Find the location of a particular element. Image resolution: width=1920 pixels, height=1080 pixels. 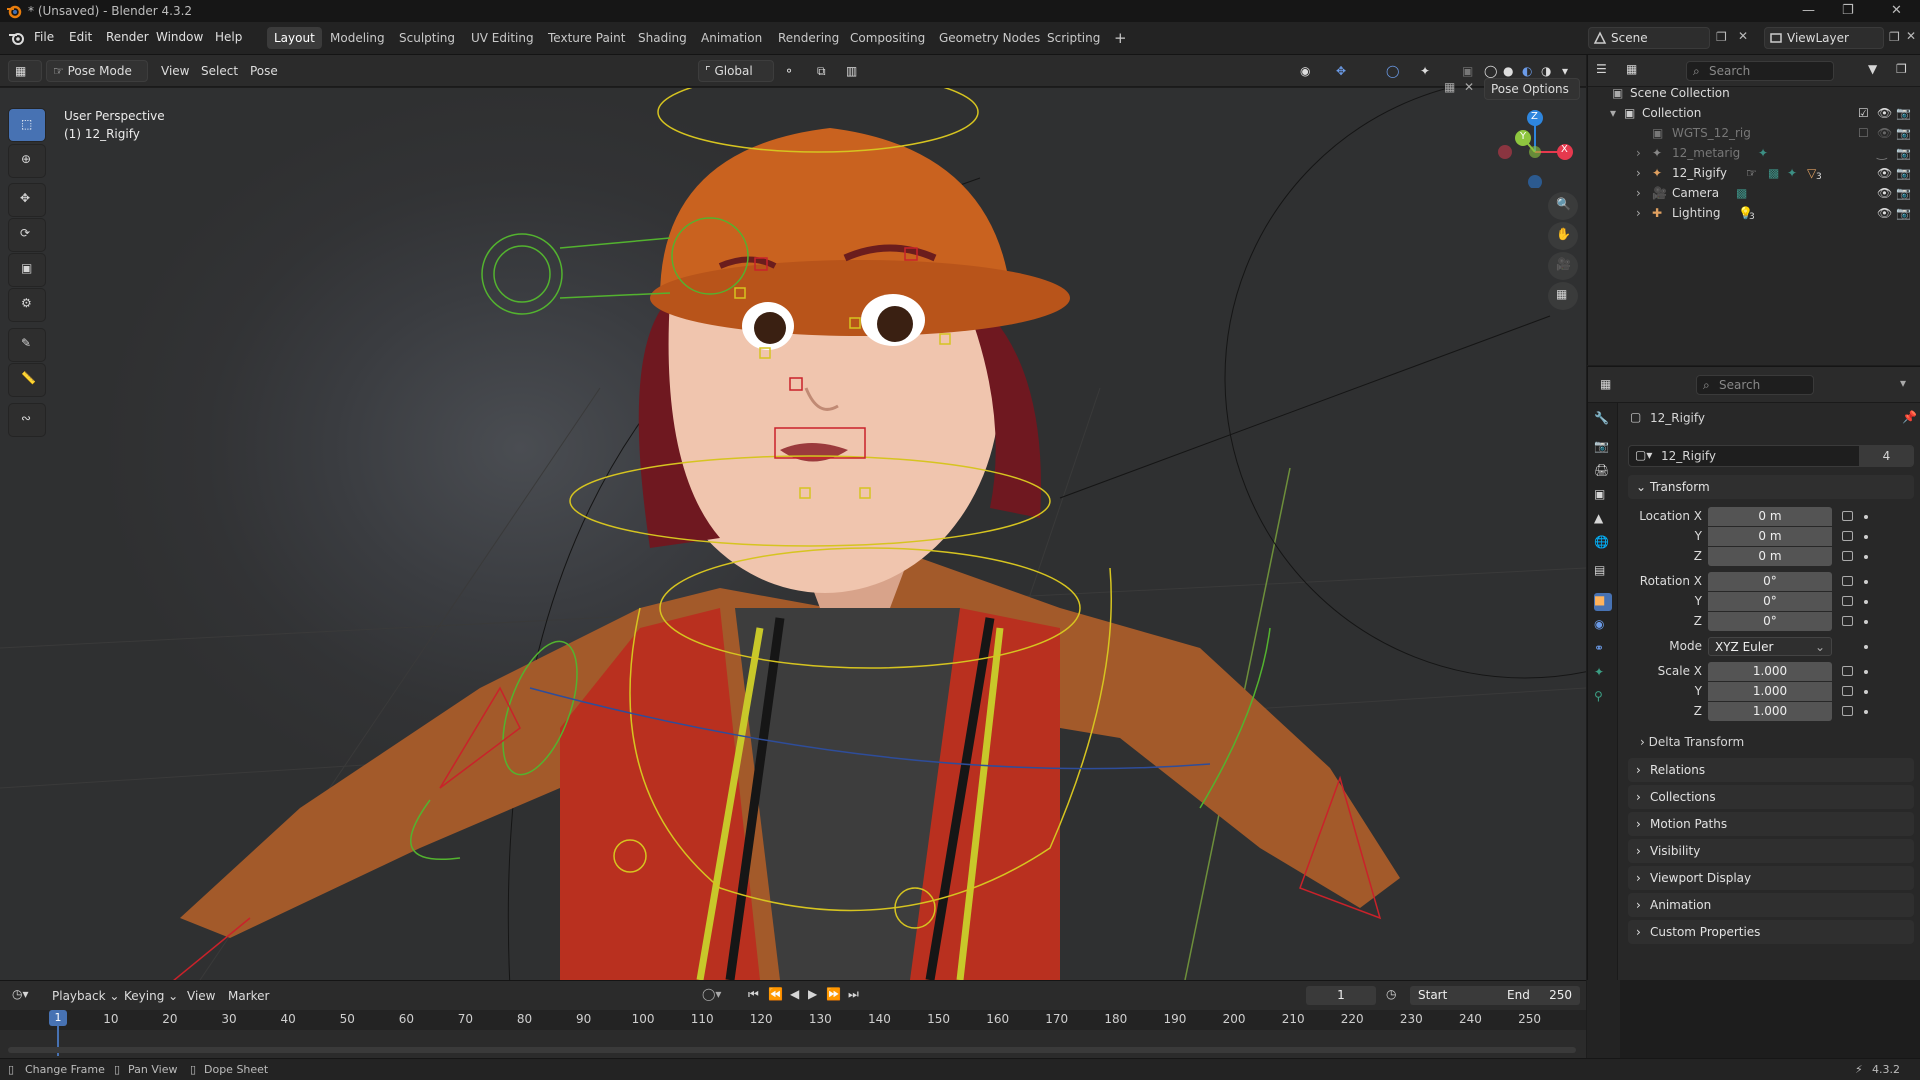

snap-icon: ⧉ is located at coordinates (821, 71).